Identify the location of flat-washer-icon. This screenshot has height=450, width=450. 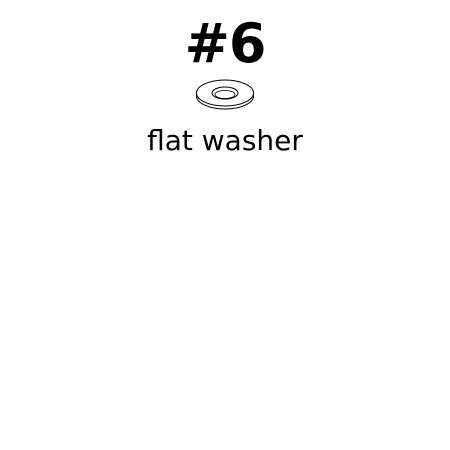
(225, 94).